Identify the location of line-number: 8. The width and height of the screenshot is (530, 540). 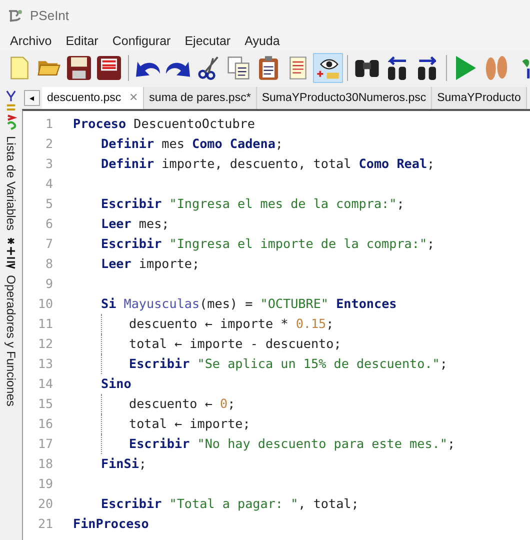
(48, 263).